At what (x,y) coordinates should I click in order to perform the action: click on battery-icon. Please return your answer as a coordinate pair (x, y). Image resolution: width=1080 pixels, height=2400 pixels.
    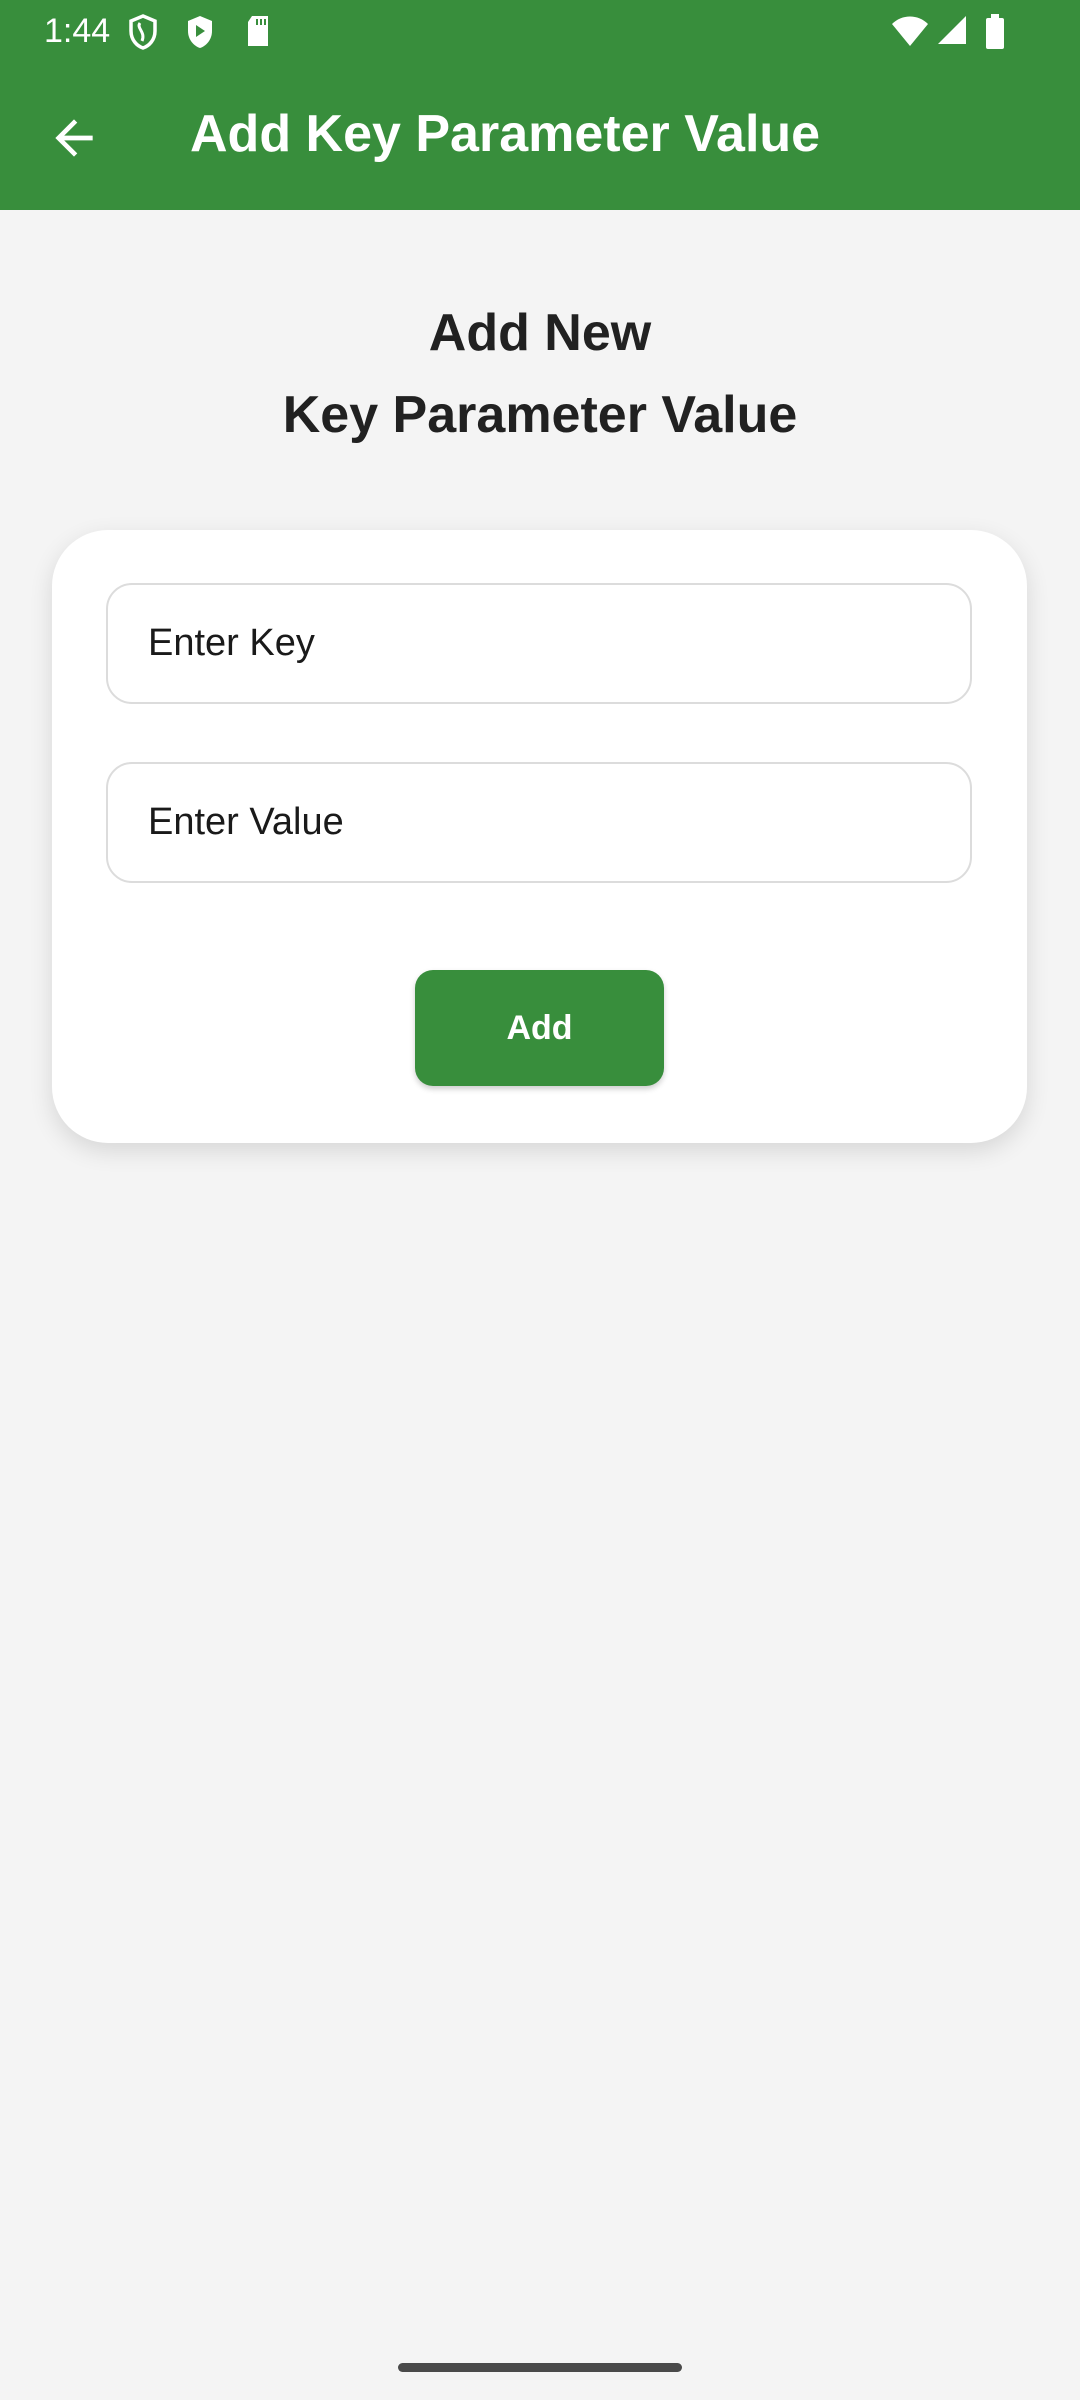
    Looking at the image, I should click on (995, 31).